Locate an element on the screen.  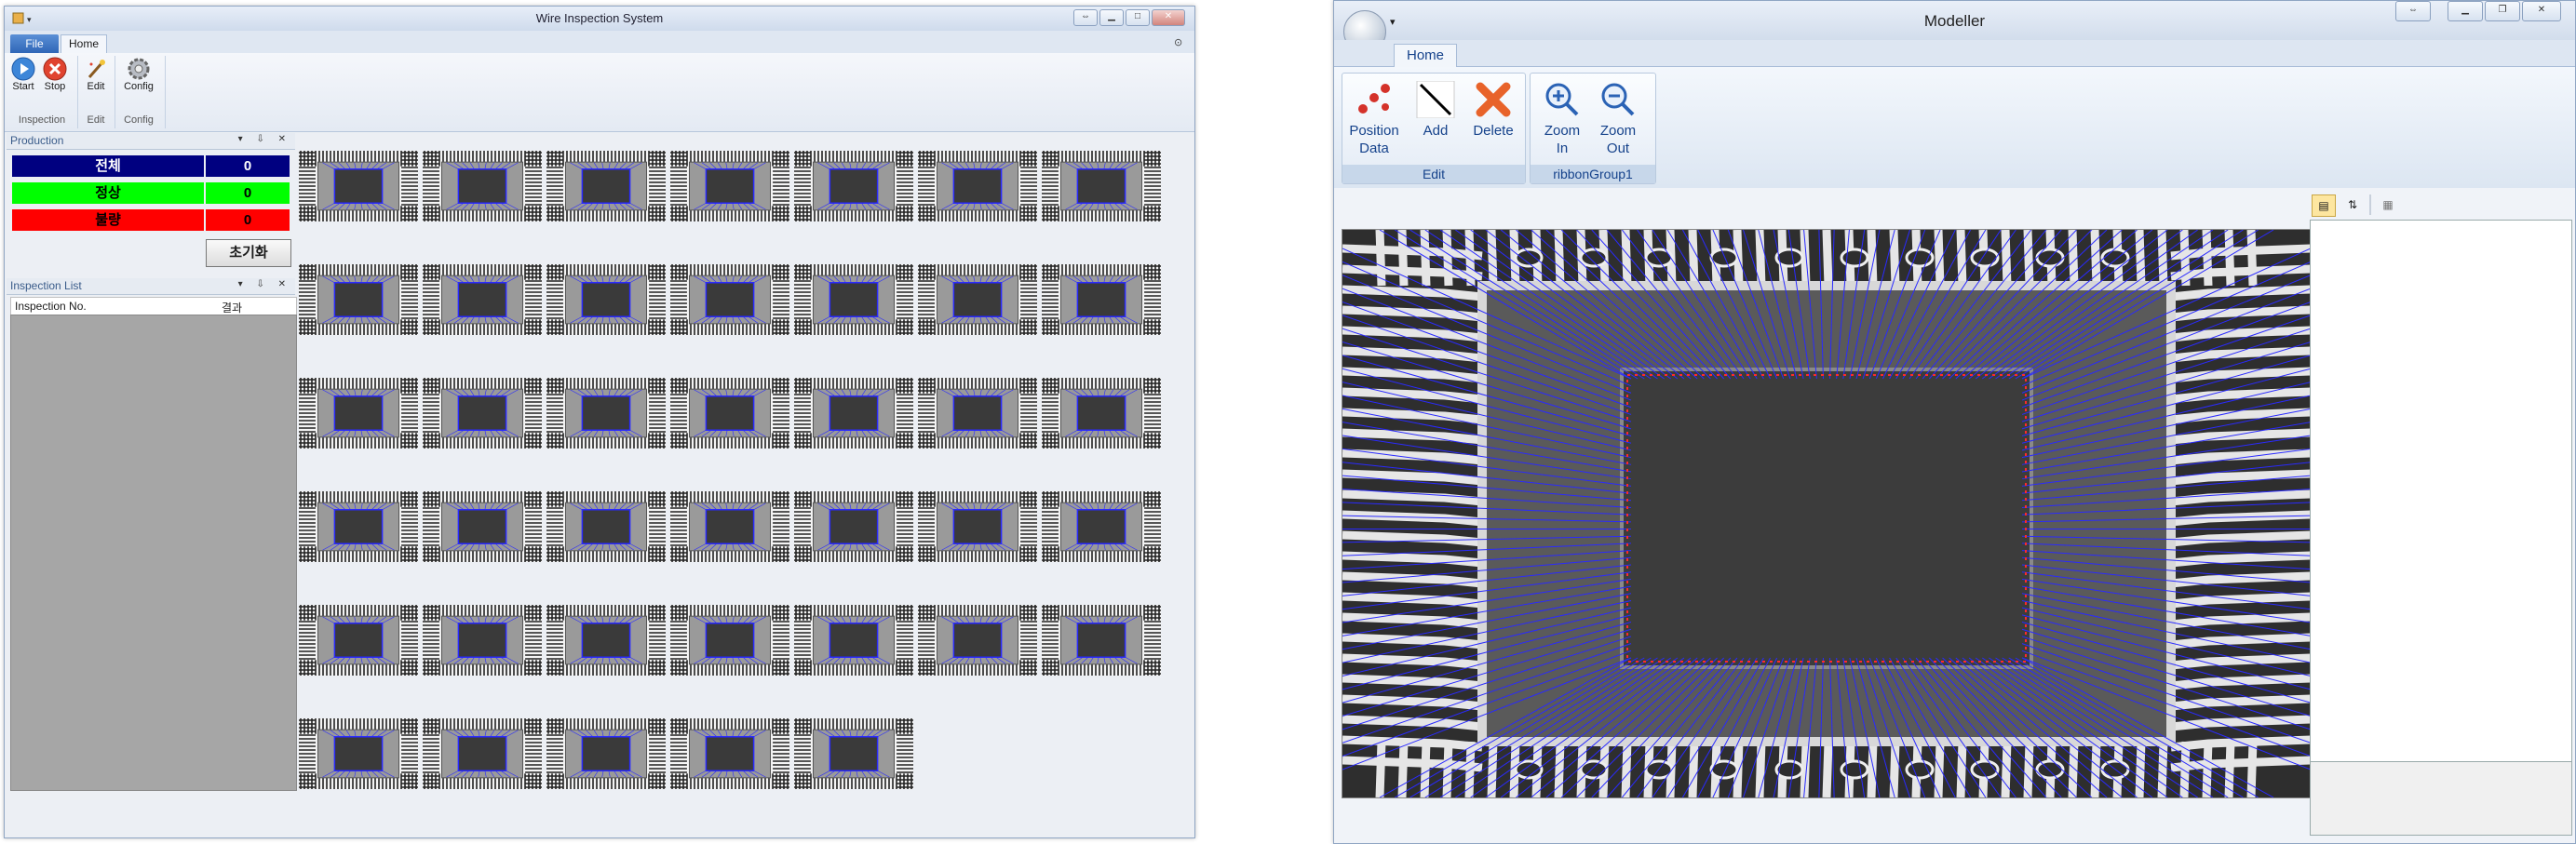
tab-file: File is located at coordinates (34, 43).